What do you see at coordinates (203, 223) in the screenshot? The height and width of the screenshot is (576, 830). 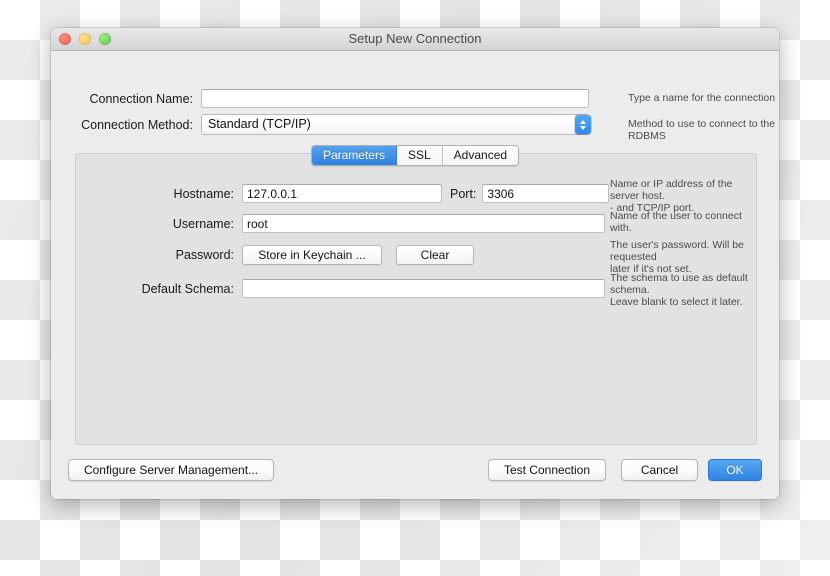 I see `username-label: Username:` at bounding box center [203, 223].